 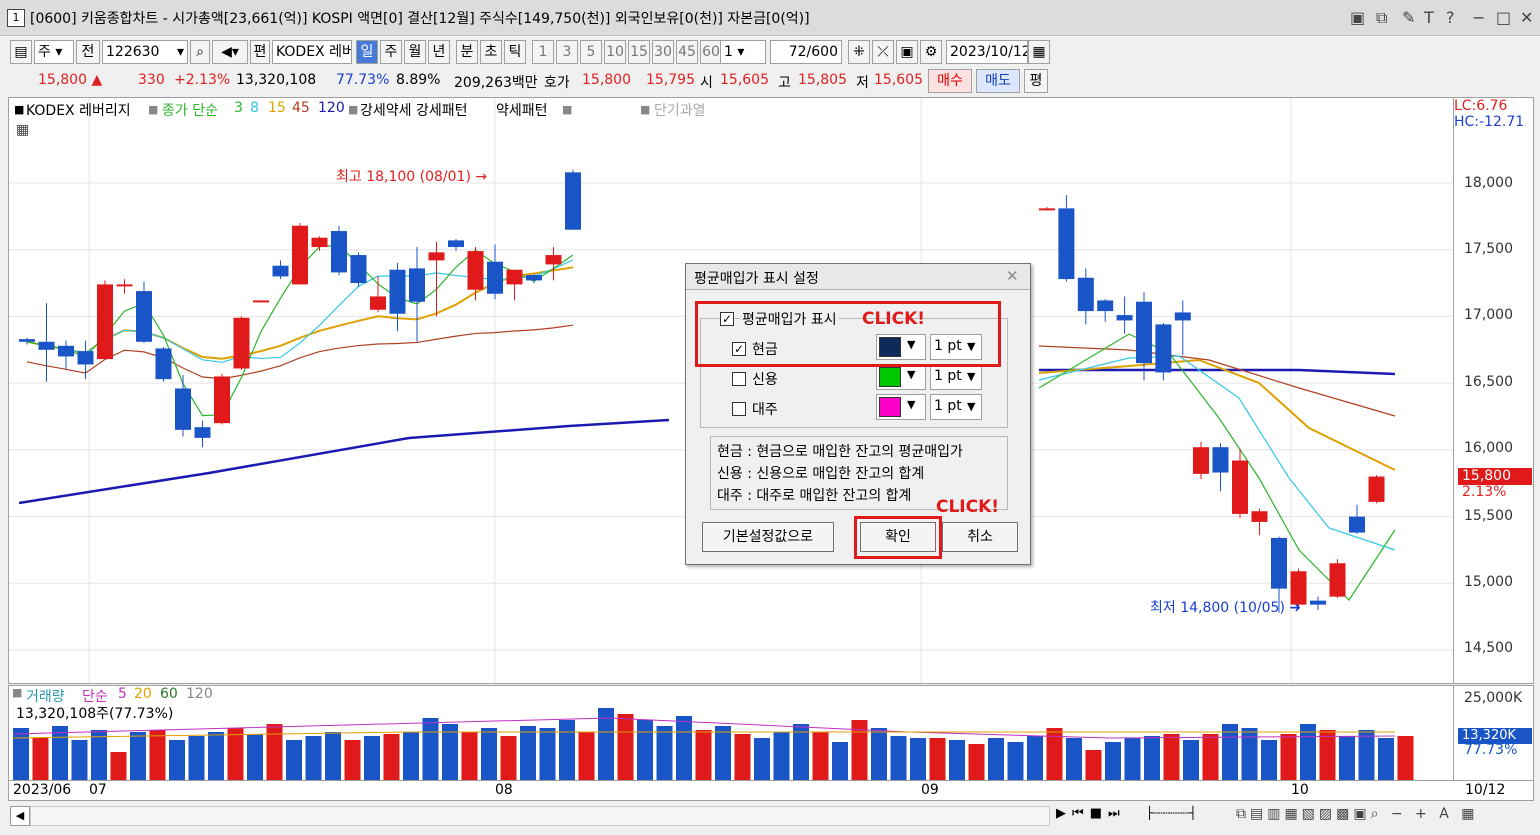 I want to click on window-number: 1, so click(x=16, y=18).